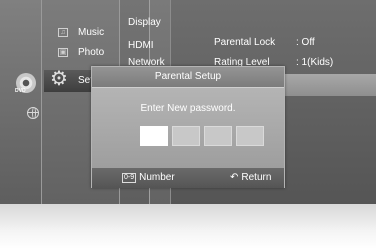 The image size is (376, 249). What do you see at coordinates (33, 113) in the screenshot?
I see `globe-icon` at bounding box center [33, 113].